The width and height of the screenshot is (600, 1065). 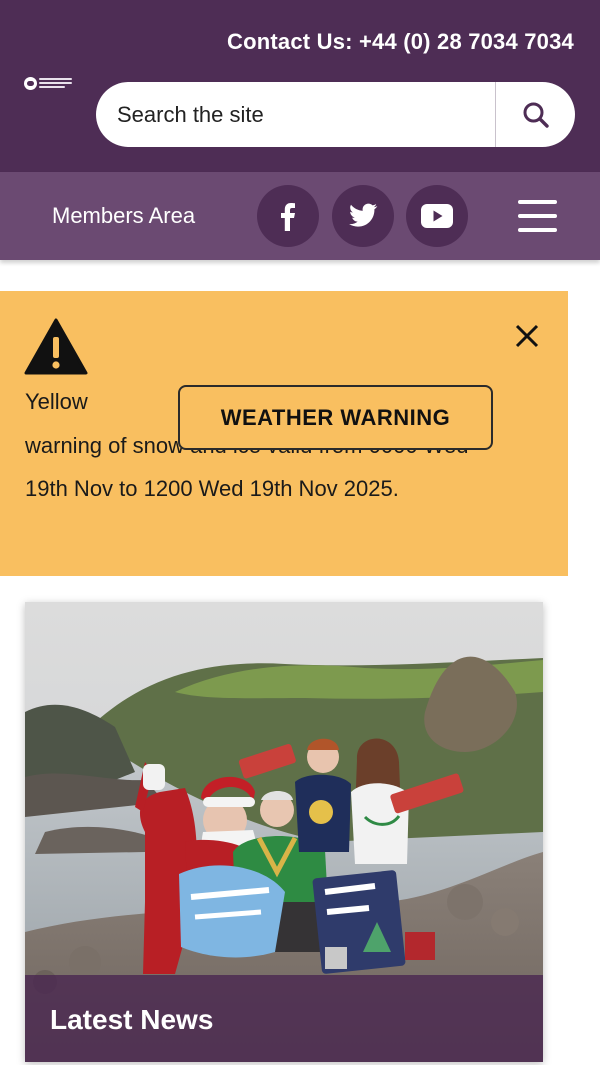 I want to click on twitter-icon, so click(x=363, y=215).